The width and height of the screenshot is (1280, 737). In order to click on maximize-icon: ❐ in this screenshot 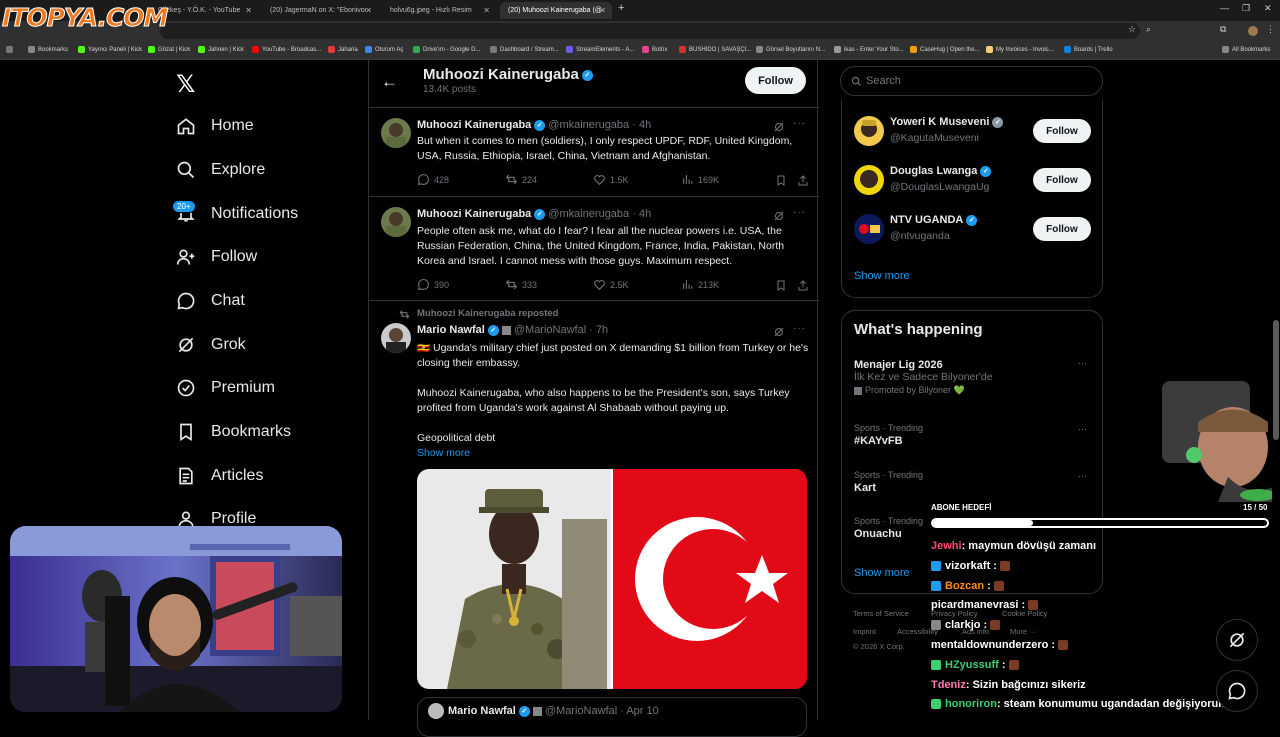, I will do `click(1246, 8)`.